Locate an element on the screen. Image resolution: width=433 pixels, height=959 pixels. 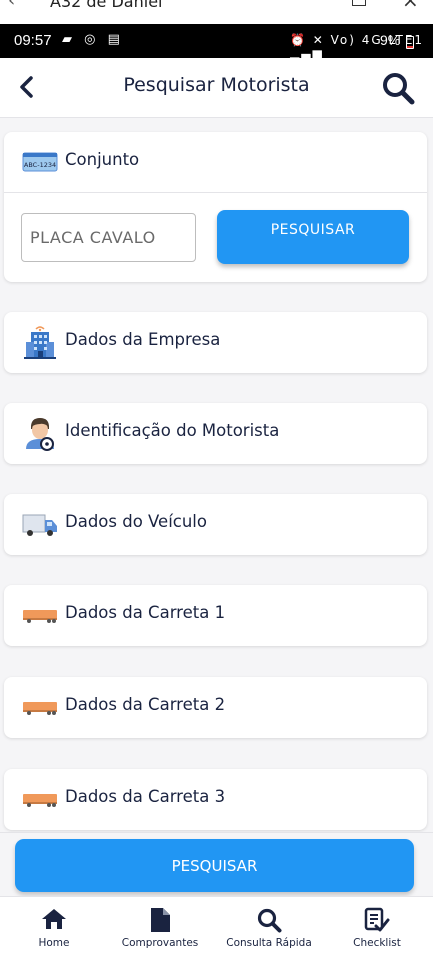
section-label: Dados do Veículo is located at coordinates (136, 521).